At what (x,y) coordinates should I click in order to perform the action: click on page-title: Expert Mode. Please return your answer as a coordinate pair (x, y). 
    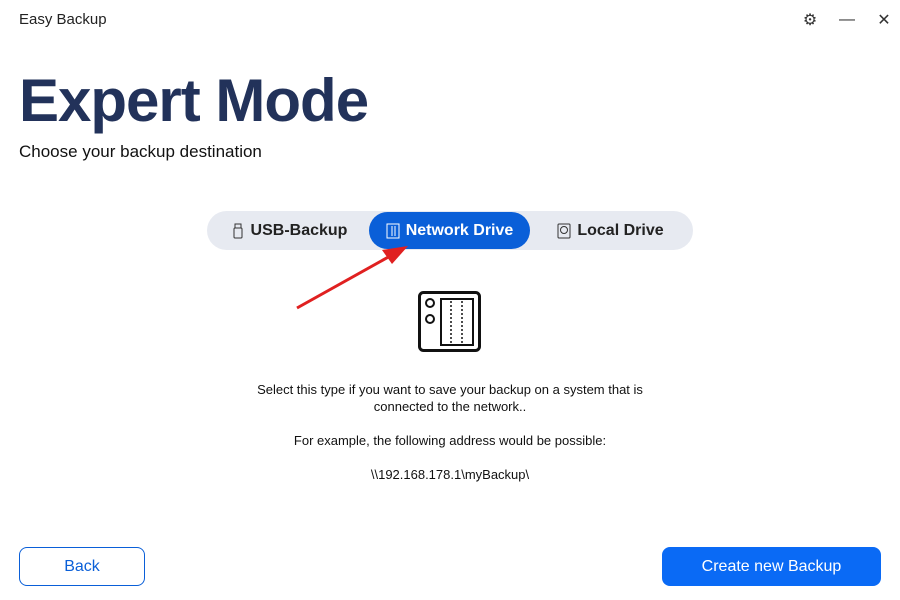
    Looking at the image, I should click on (194, 100).